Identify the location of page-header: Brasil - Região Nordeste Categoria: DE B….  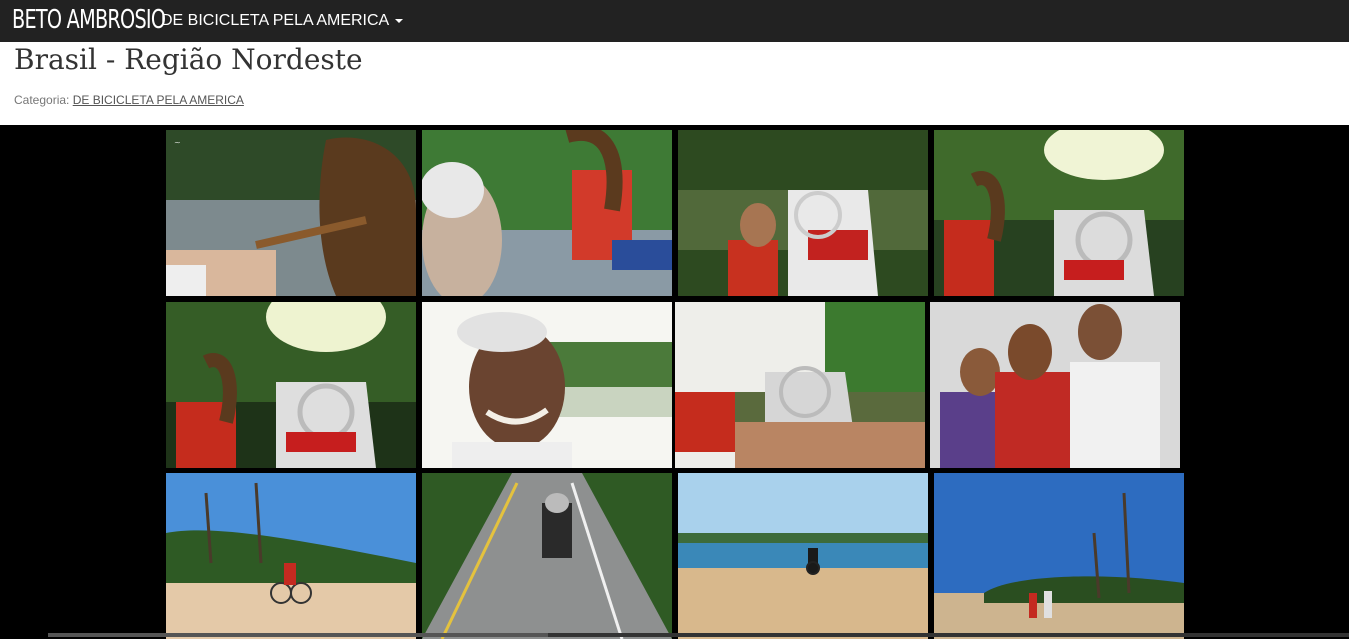
(674, 83).